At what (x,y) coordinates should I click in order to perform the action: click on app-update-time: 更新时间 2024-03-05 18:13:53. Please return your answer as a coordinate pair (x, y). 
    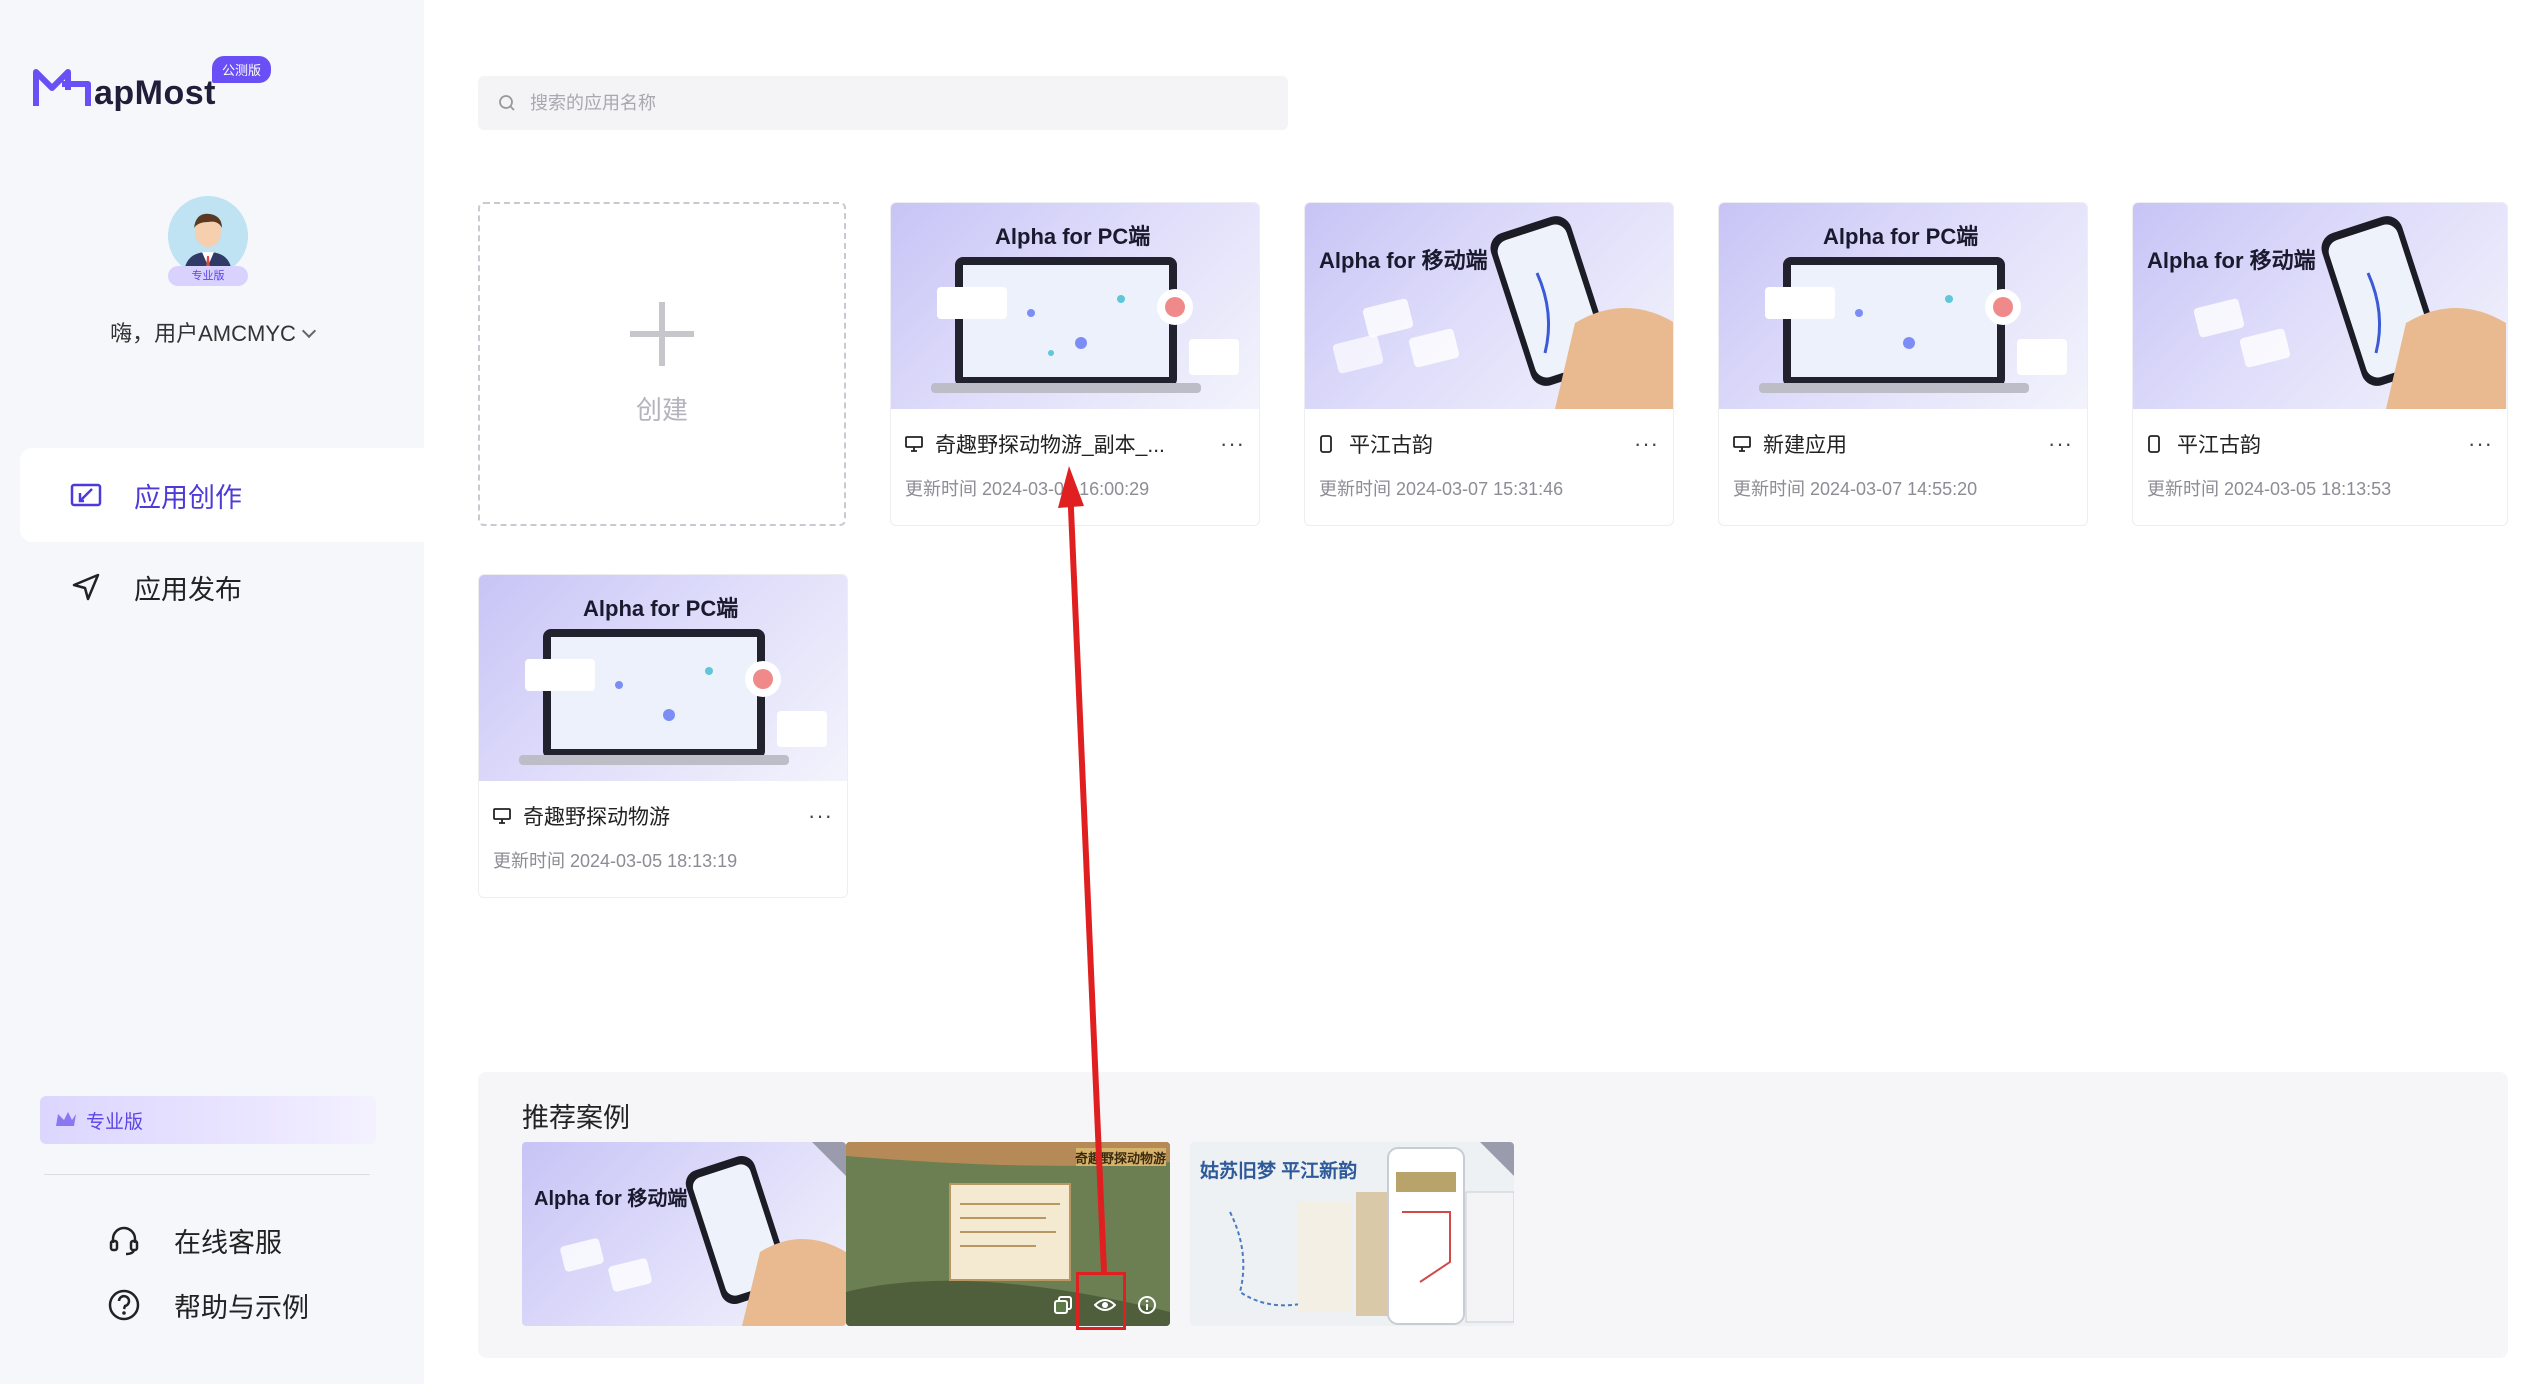
    Looking at the image, I should click on (2269, 489).